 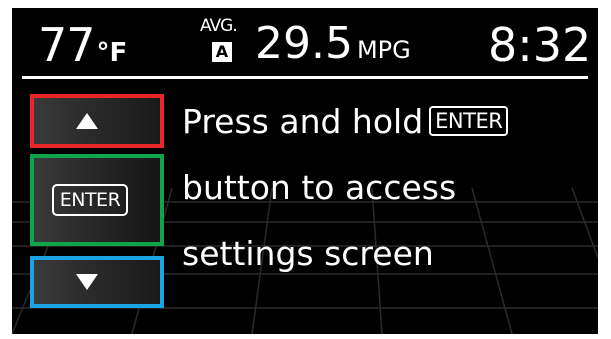 What do you see at coordinates (87, 282) in the screenshot?
I see `down-arrow-icon` at bounding box center [87, 282].